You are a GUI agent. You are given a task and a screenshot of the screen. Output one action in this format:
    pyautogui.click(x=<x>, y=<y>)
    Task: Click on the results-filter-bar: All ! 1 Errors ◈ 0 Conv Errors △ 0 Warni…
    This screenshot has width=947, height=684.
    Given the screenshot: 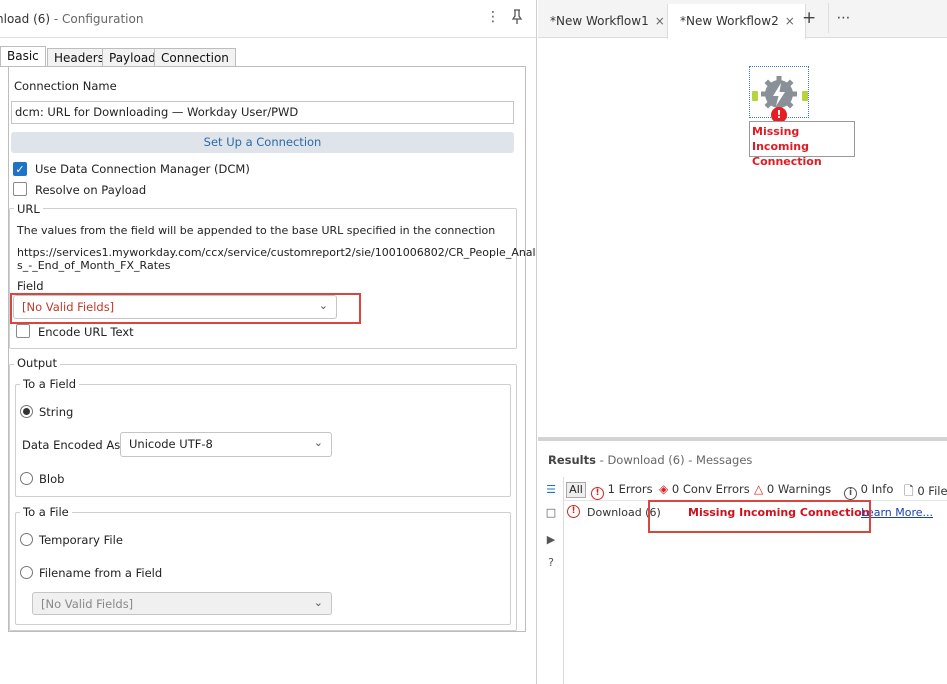 What is the action you would take?
    pyautogui.click(x=755, y=490)
    